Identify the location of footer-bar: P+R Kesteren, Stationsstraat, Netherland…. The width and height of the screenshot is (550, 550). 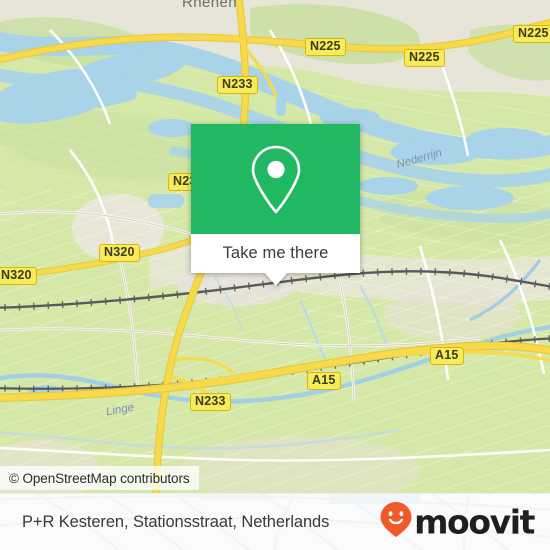
(275, 521).